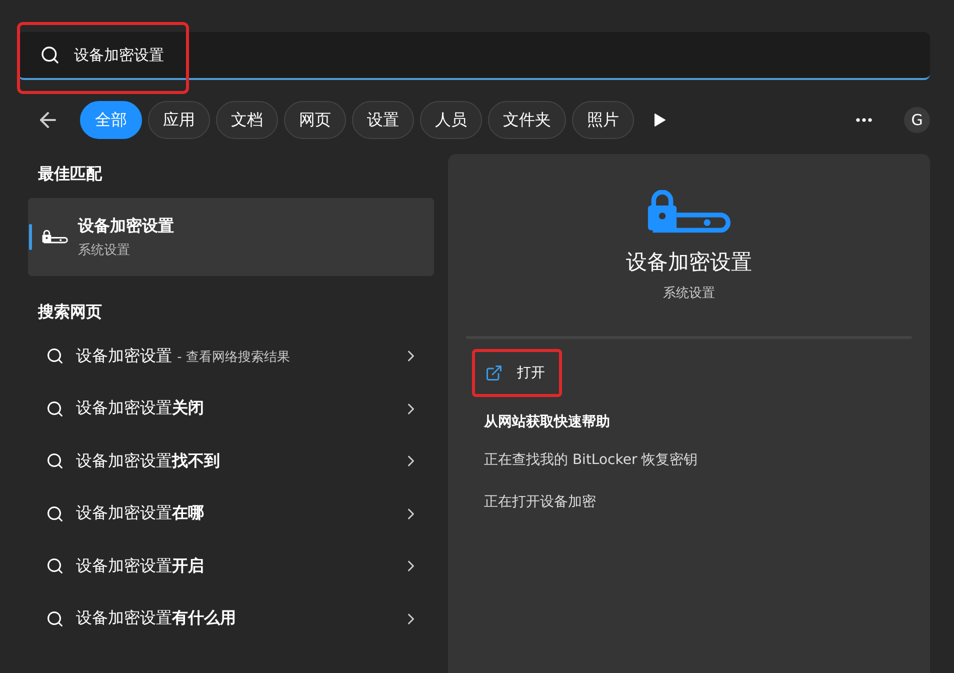 This screenshot has width=954, height=673. Describe the element at coordinates (603, 120) in the screenshot. I see `filter-tab: 照片` at that location.